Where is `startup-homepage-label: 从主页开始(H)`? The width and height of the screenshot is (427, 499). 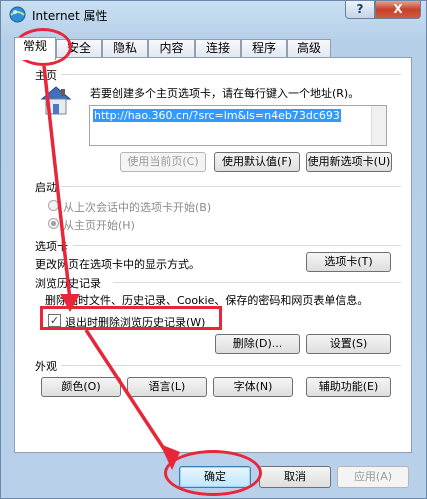 startup-homepage-label: 从主页开始(H) is located at coordinates (99, 225).